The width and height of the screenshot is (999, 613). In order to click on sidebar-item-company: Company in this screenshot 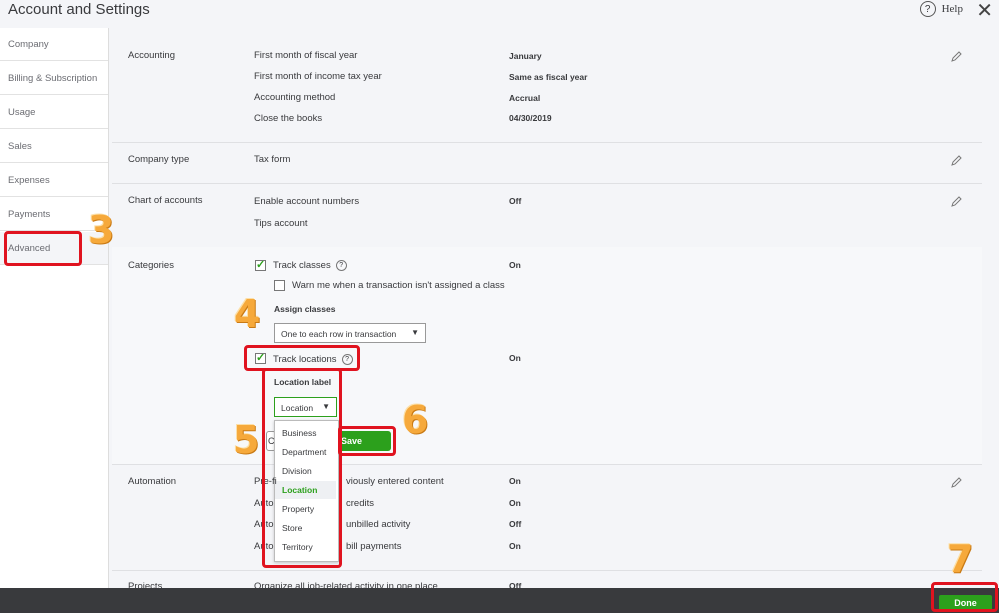, I will do `click(54, 44)`.